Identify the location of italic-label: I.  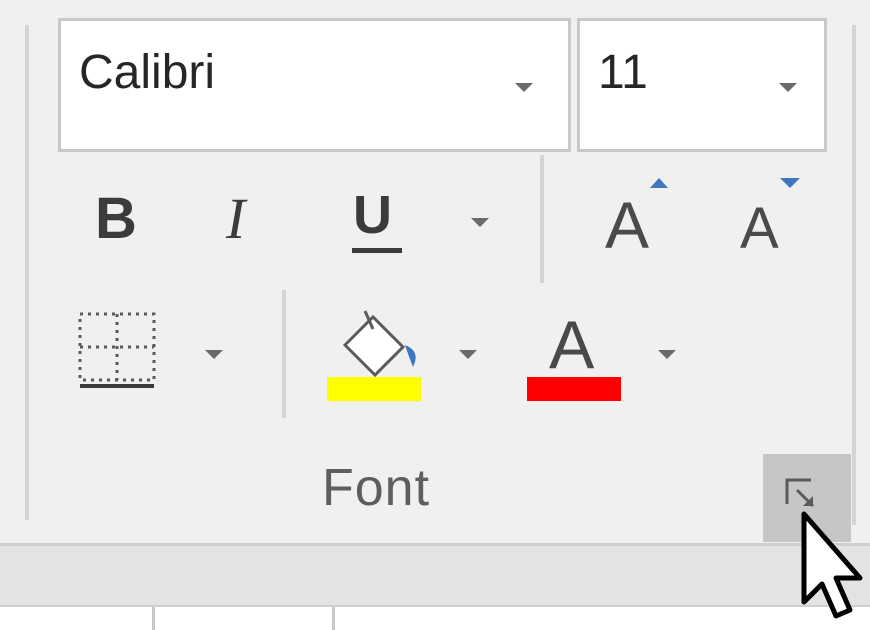
(236, 218).